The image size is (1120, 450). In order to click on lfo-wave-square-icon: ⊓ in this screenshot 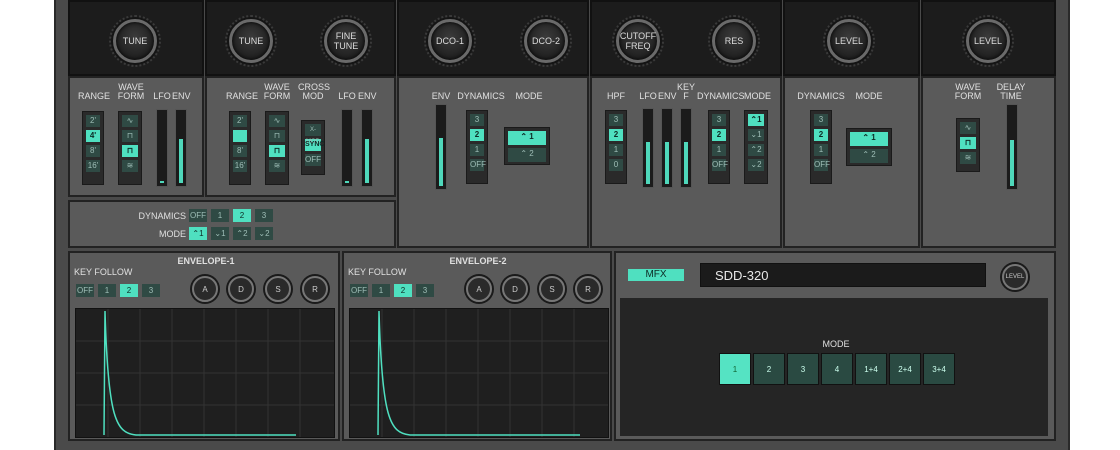, I will do `click(968, 143)`.